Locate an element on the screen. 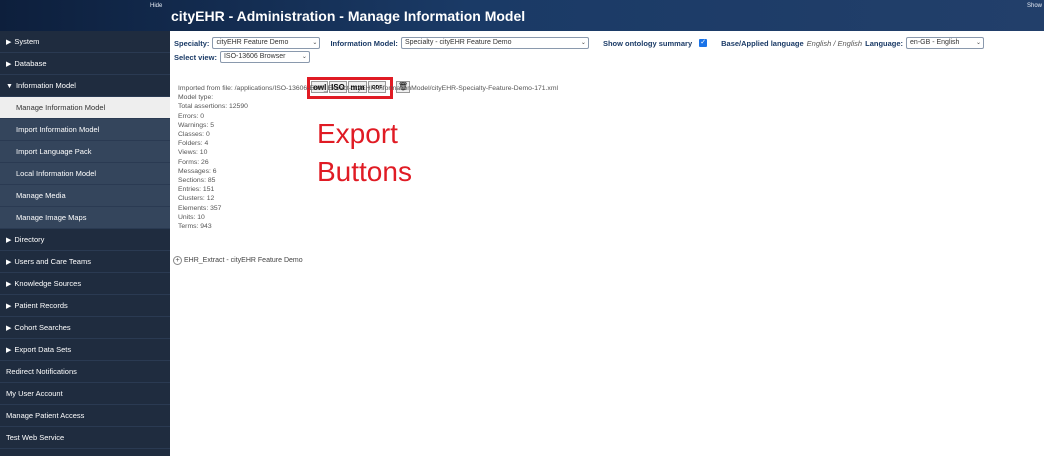 This screenshot has width=1044, height=456. tree-root-label: EHR_Extract - cityEHR Feature Demo is located at coordinates (243, 260).